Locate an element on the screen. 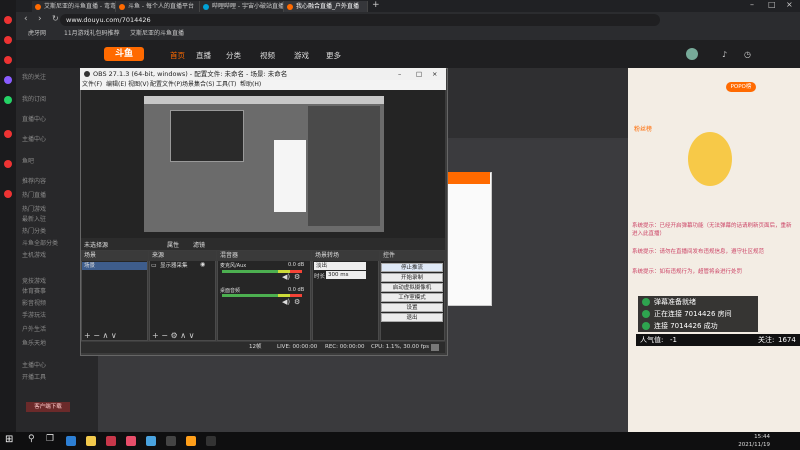 This screenshot has width=800, height=450. menu-scene-collection: 场景集合(S) is located at coordinates (198, 85).